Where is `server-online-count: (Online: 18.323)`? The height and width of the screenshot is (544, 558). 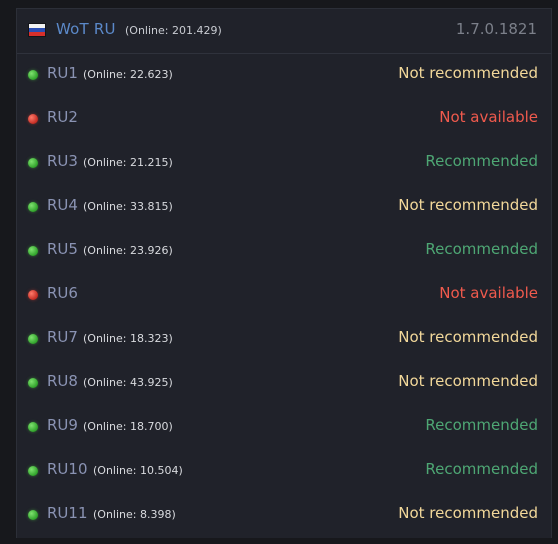
server-online-count: (Online: 18.323) is located at coordinates (128, 338).